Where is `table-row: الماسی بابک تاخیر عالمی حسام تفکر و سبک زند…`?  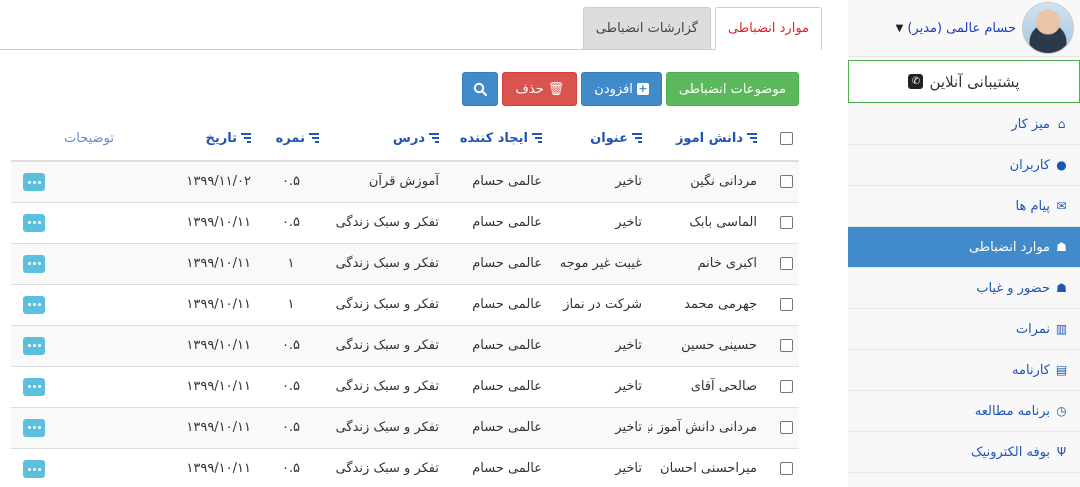
table-row: الماسی بابک تاخیر عالمی حسام تفکر و سبک زند… is located at coordinates (405, 222).